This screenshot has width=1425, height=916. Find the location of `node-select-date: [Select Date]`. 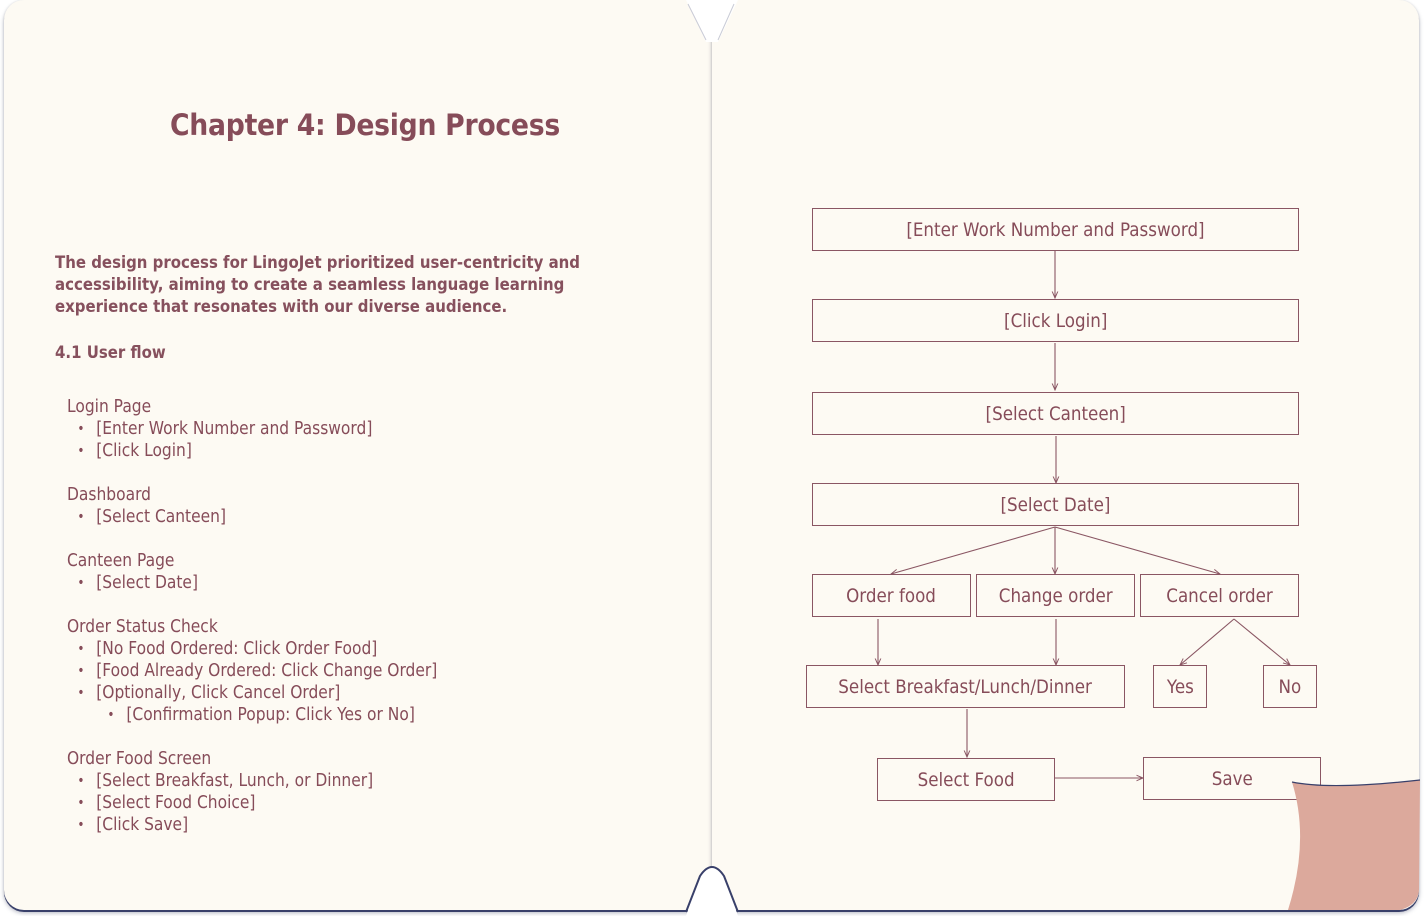

node-select-date: [Select Date] is located at coordinates (1055, 504).